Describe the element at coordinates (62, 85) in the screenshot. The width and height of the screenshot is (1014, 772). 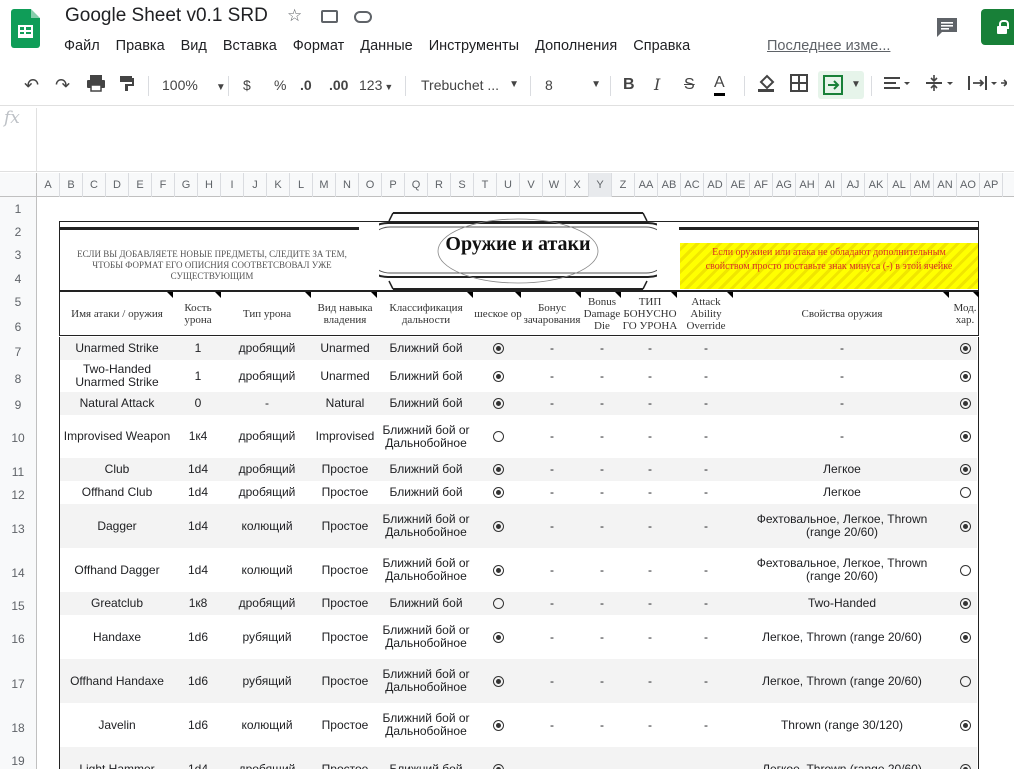
I see `redo-icon: ↷` at that location.